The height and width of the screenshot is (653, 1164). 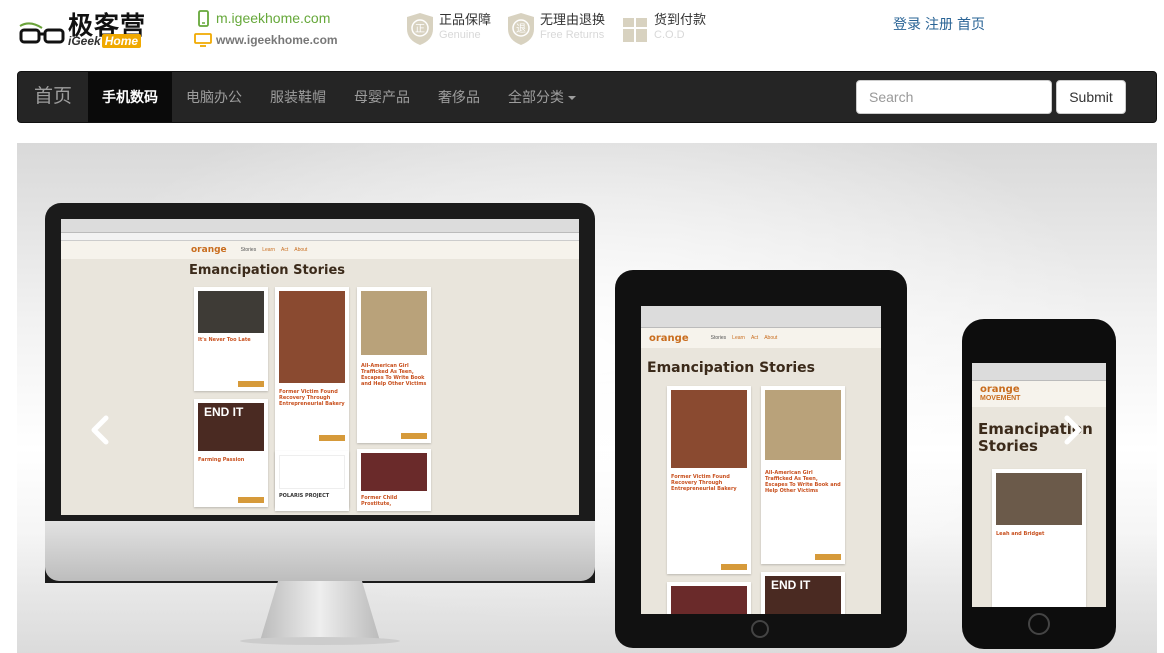 I want to click on nav-item-all-categories: 全部分类, so click(x=542, y=97).